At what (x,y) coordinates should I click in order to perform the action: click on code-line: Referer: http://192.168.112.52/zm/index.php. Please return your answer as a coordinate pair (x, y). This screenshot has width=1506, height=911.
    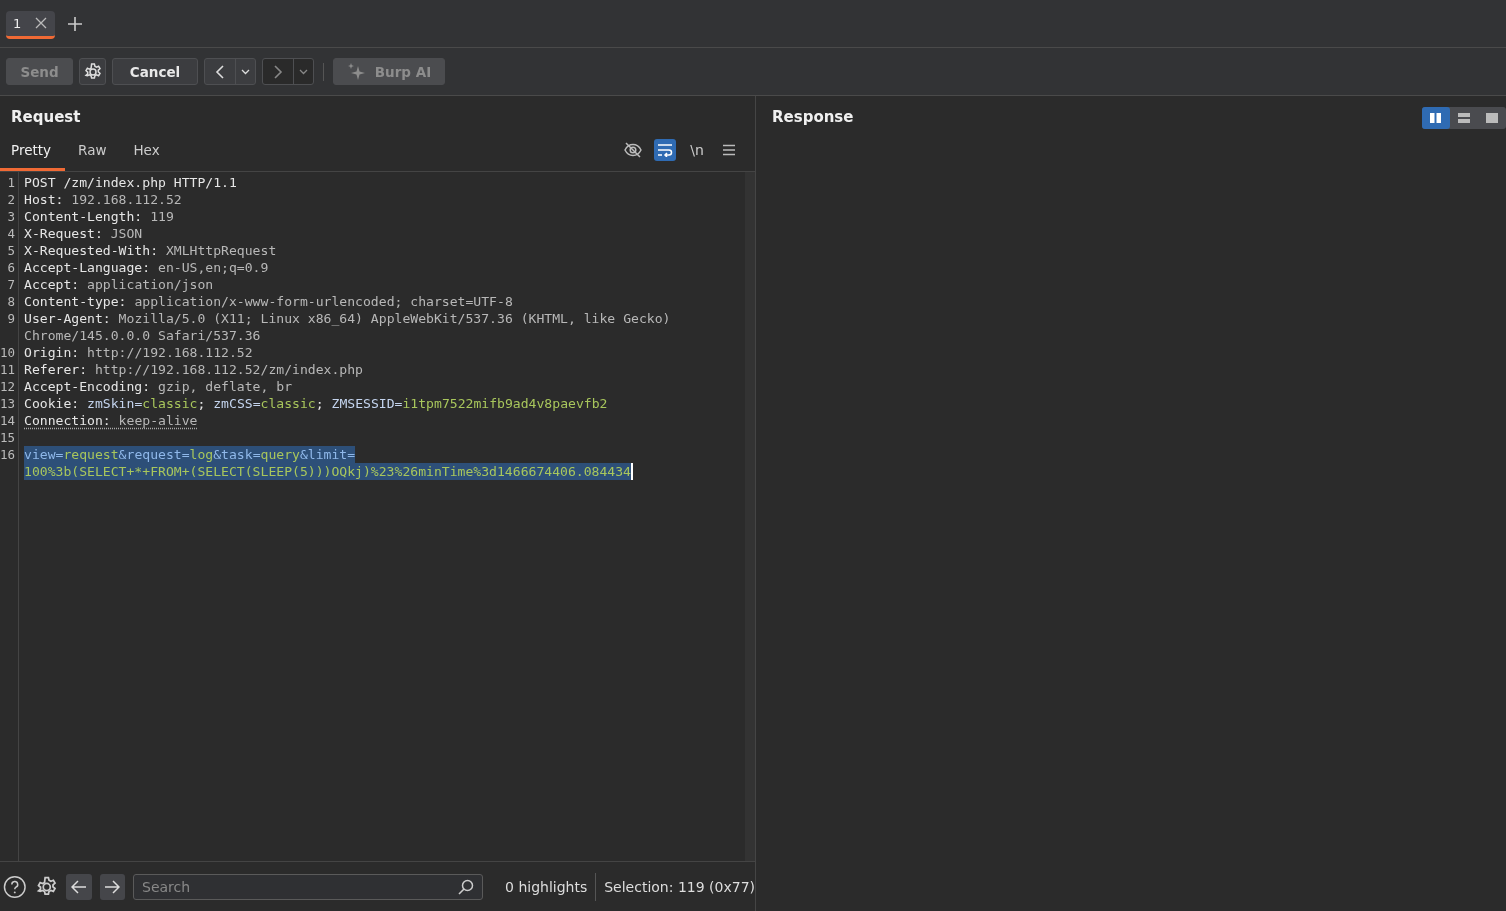
    Looking at the image, I should click on (193, 369).